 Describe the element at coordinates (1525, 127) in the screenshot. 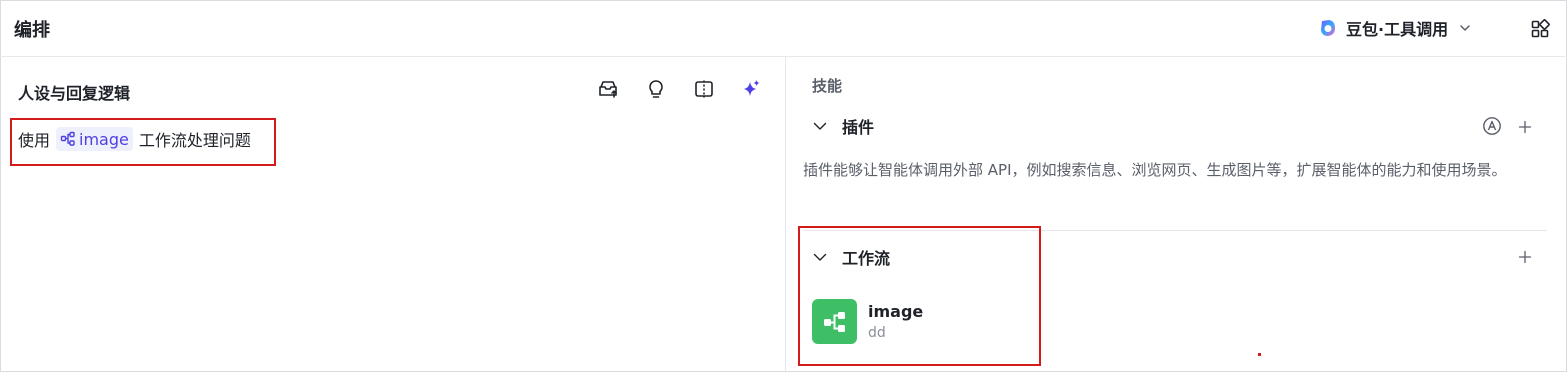

I see `add-plugin-icon` at that location.